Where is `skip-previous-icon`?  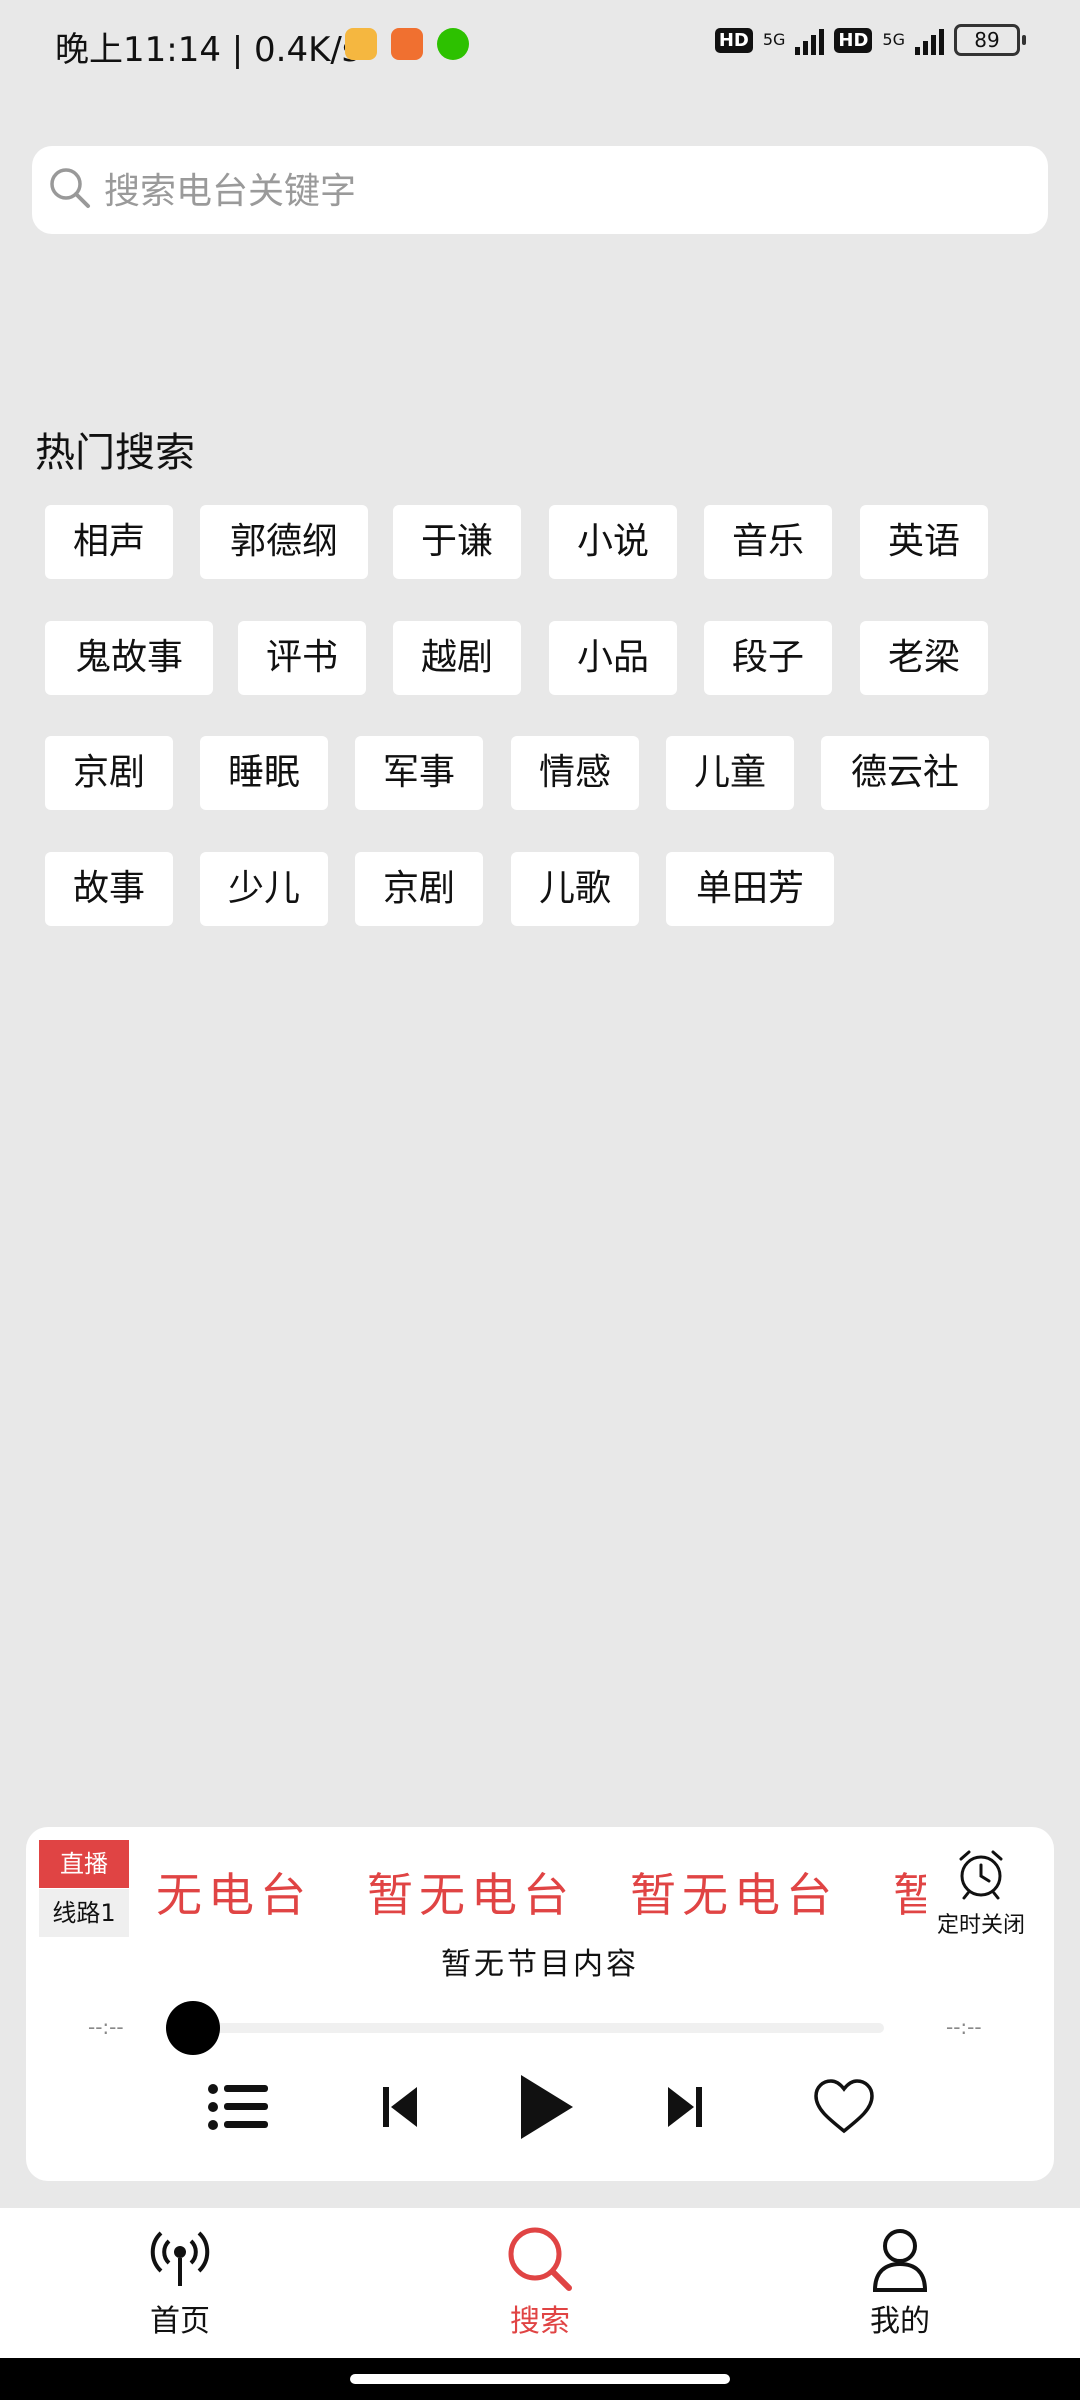 skip-previous-icon is located at coordinates (400, 2107).